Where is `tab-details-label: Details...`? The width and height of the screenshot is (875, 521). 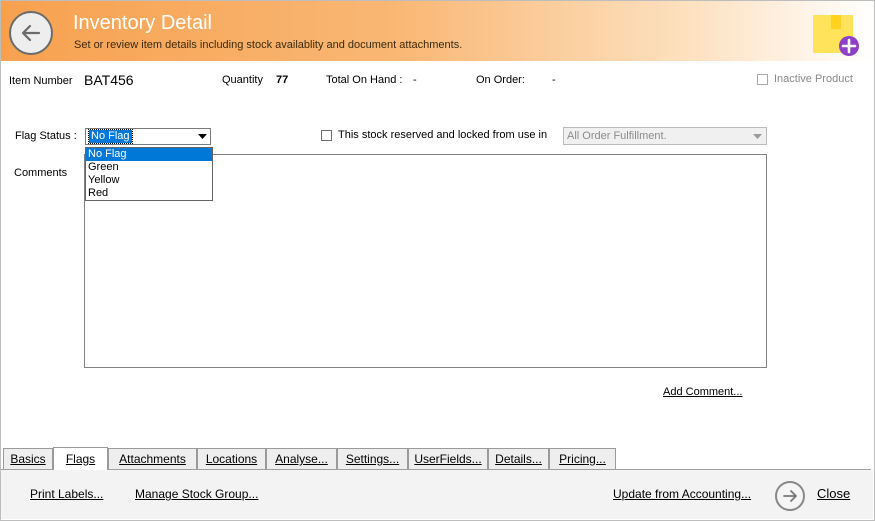
tab-details-label: Details... is located at coordinates (518, 459).